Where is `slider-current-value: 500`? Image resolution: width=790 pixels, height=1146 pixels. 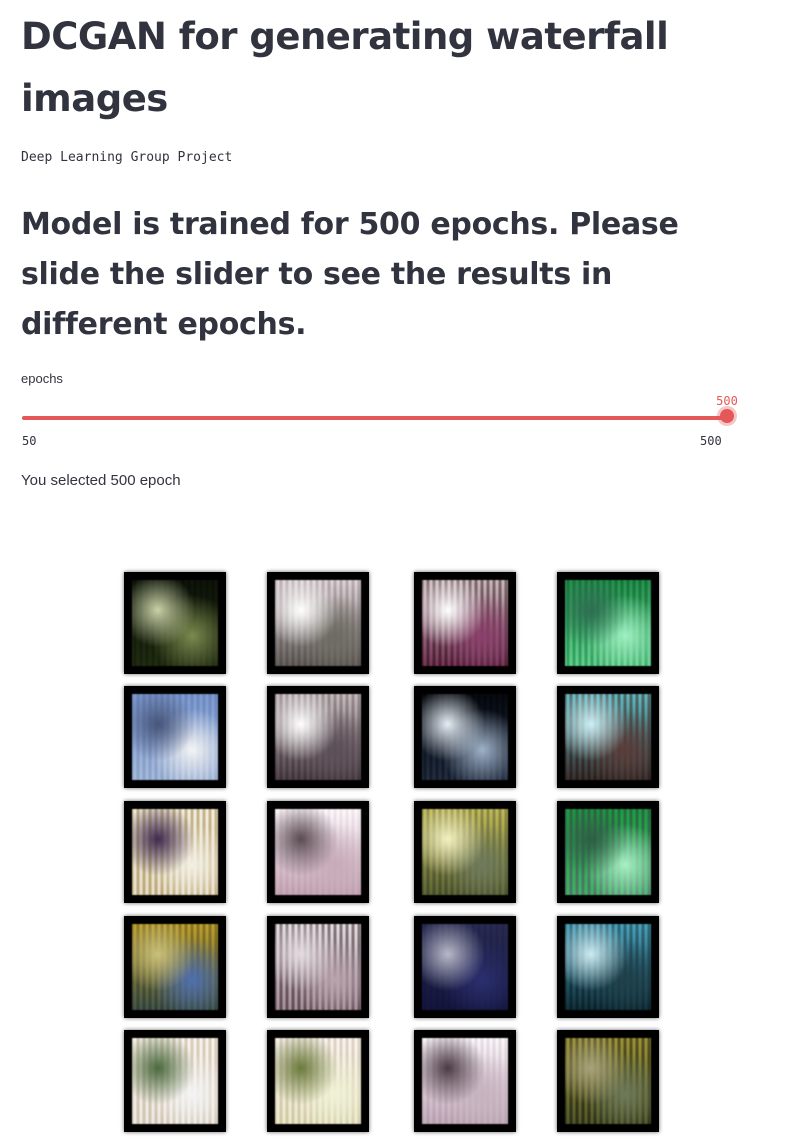
slider-current-value: 500 is located at coordinates (727, 401).